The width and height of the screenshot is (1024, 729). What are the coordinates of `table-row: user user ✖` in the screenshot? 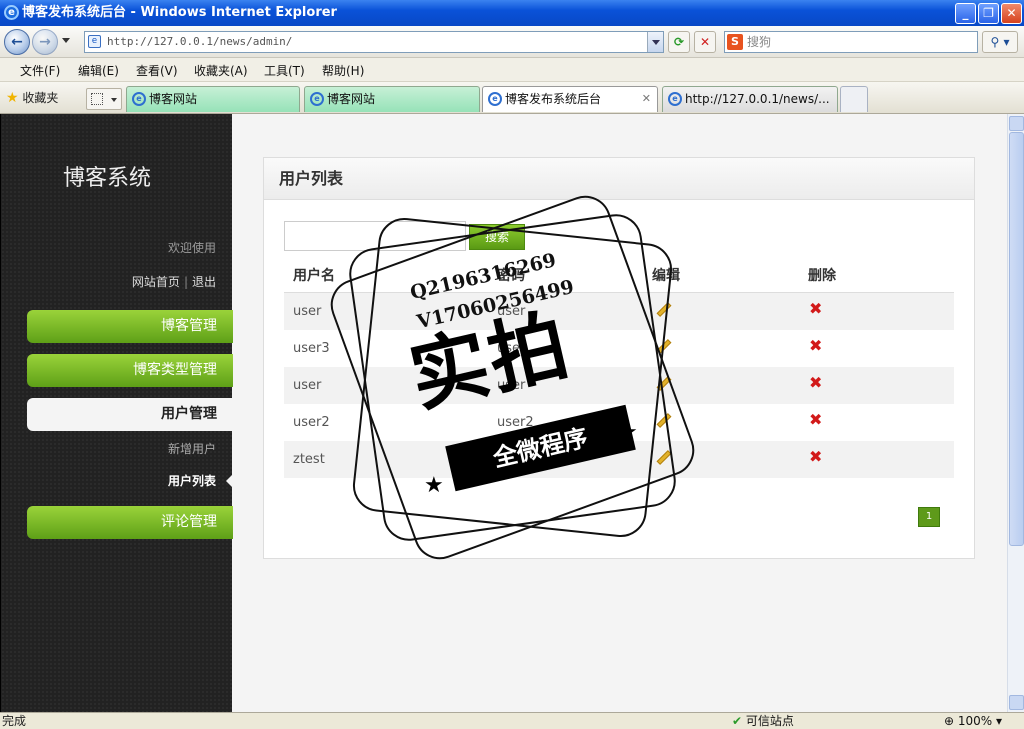 It's located at (619, 385).